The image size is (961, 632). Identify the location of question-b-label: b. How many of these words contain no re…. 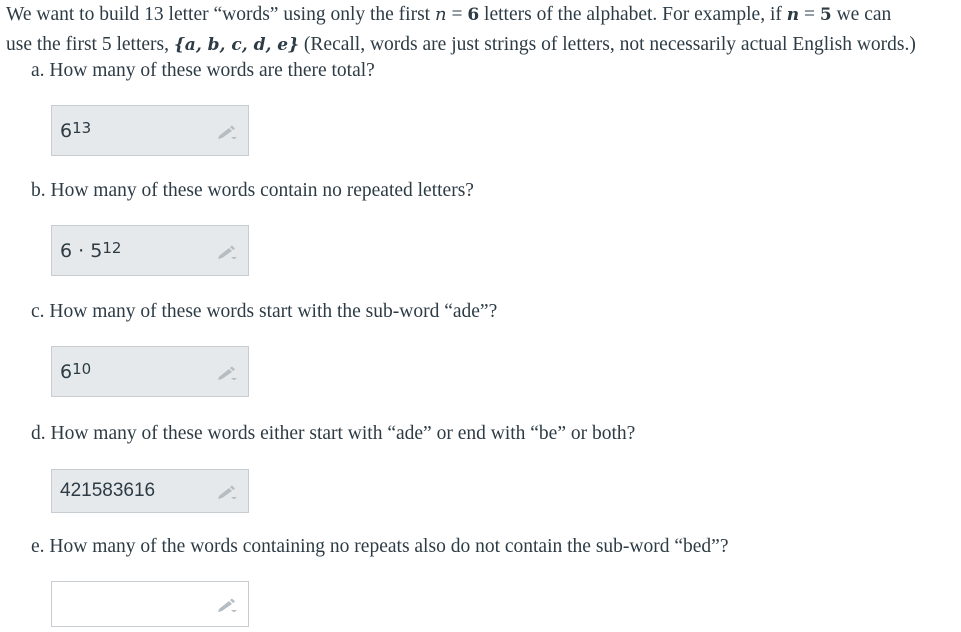
(252, 190).